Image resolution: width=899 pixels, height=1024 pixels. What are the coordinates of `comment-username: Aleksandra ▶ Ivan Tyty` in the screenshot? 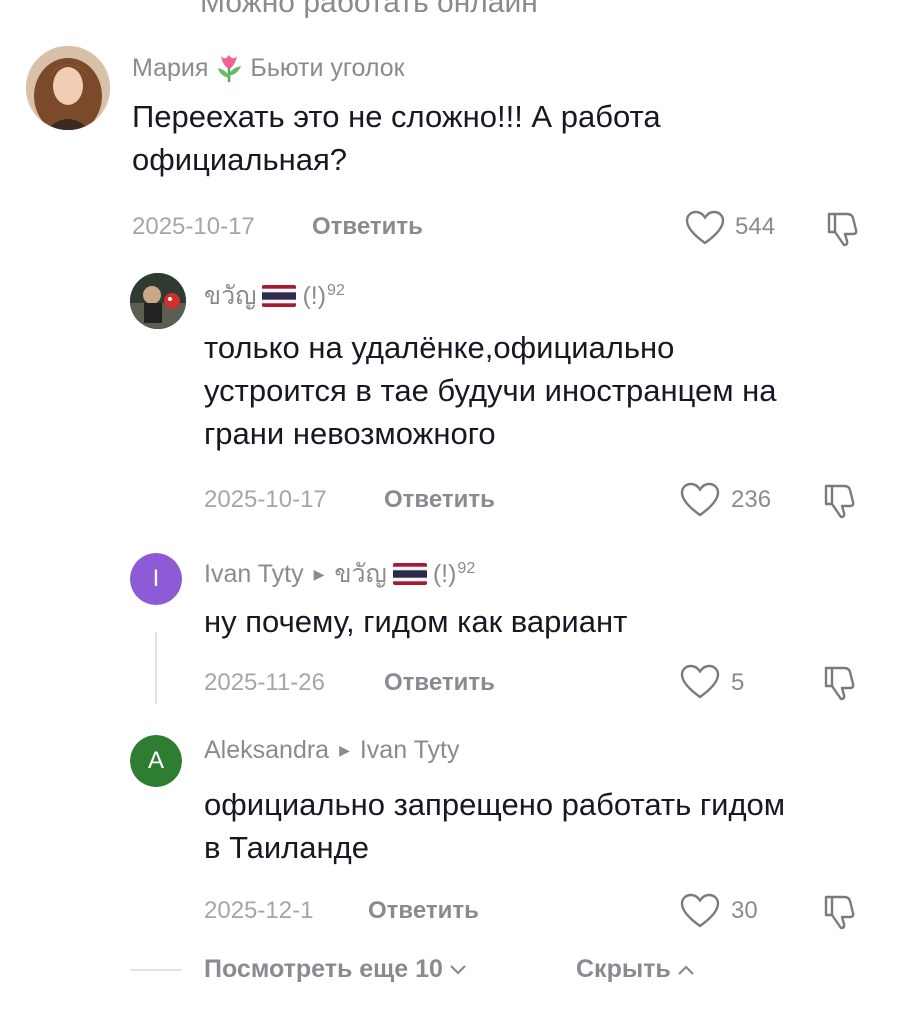 It's located at (331, 750).